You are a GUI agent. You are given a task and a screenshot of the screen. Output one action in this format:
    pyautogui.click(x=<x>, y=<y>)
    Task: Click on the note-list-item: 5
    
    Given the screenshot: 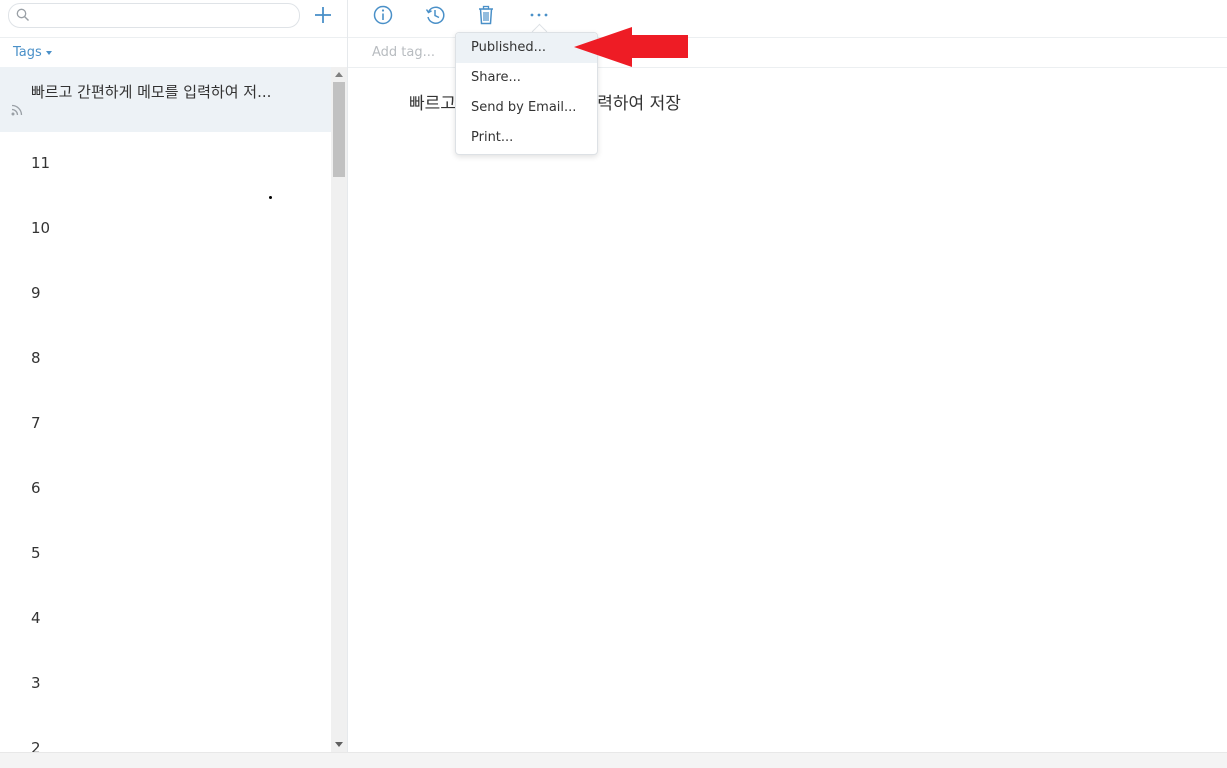 What is the action you would take?
    pyautogui.click(x=165, y=554)
    